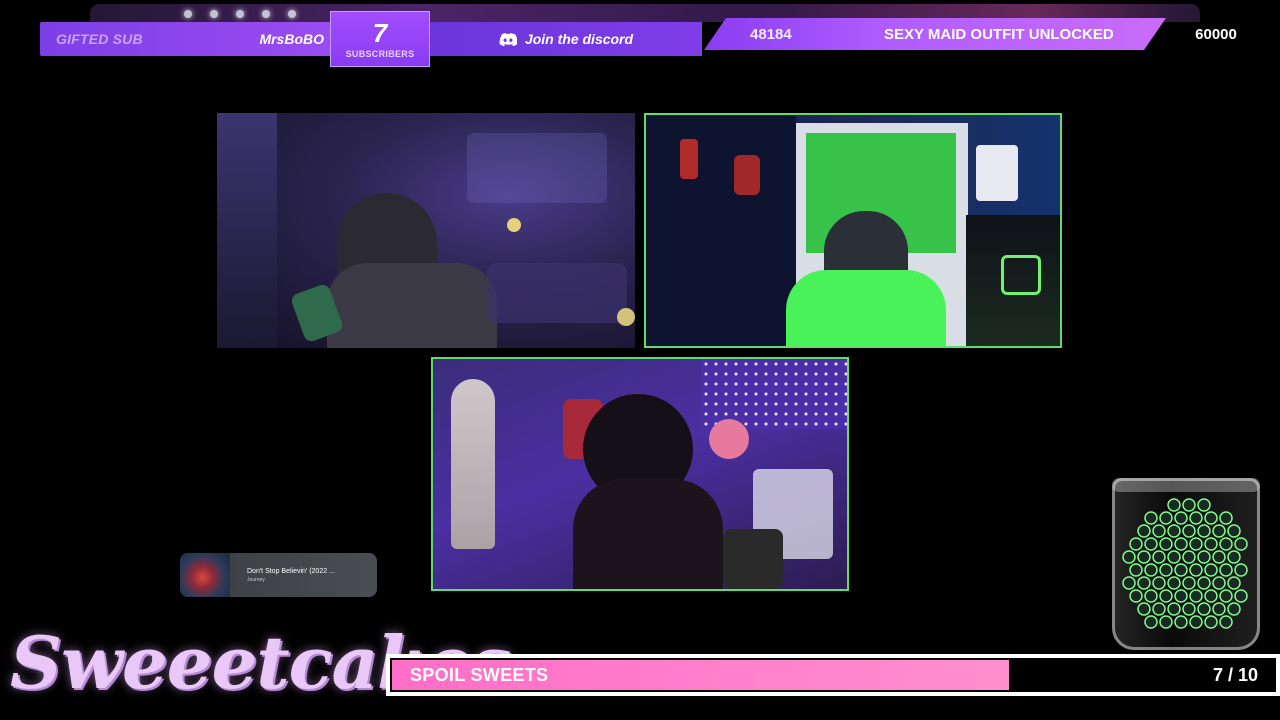 This screenshot has height=720, width=1280. I want to click on progress-count: 7 / 10, so click(1235, 675).